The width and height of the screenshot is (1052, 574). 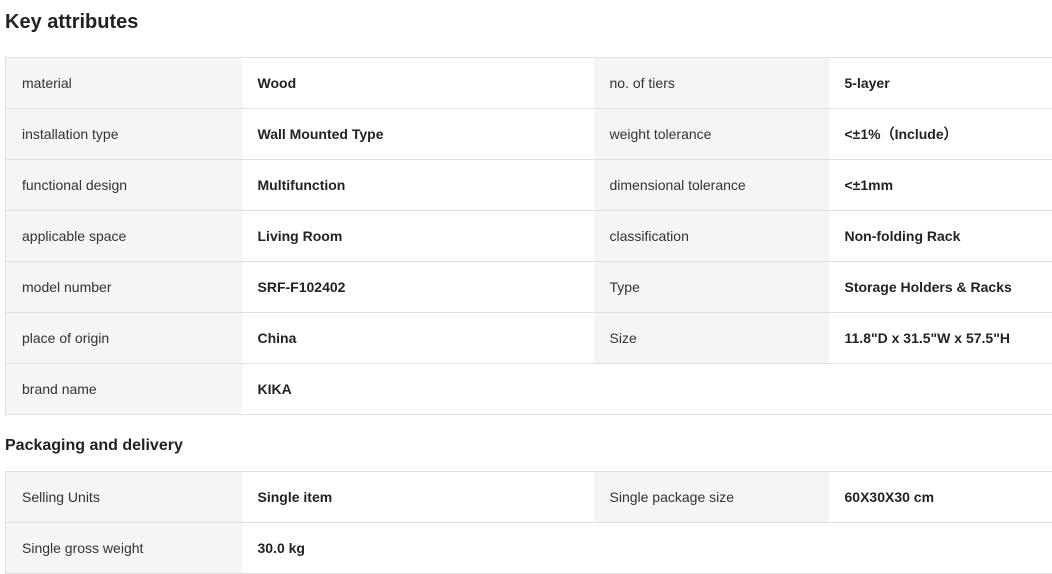 What do you see at coordinates (711, 236) in the screenshot?
I see `attribute-label: classification` at bounding box center [711, 236].